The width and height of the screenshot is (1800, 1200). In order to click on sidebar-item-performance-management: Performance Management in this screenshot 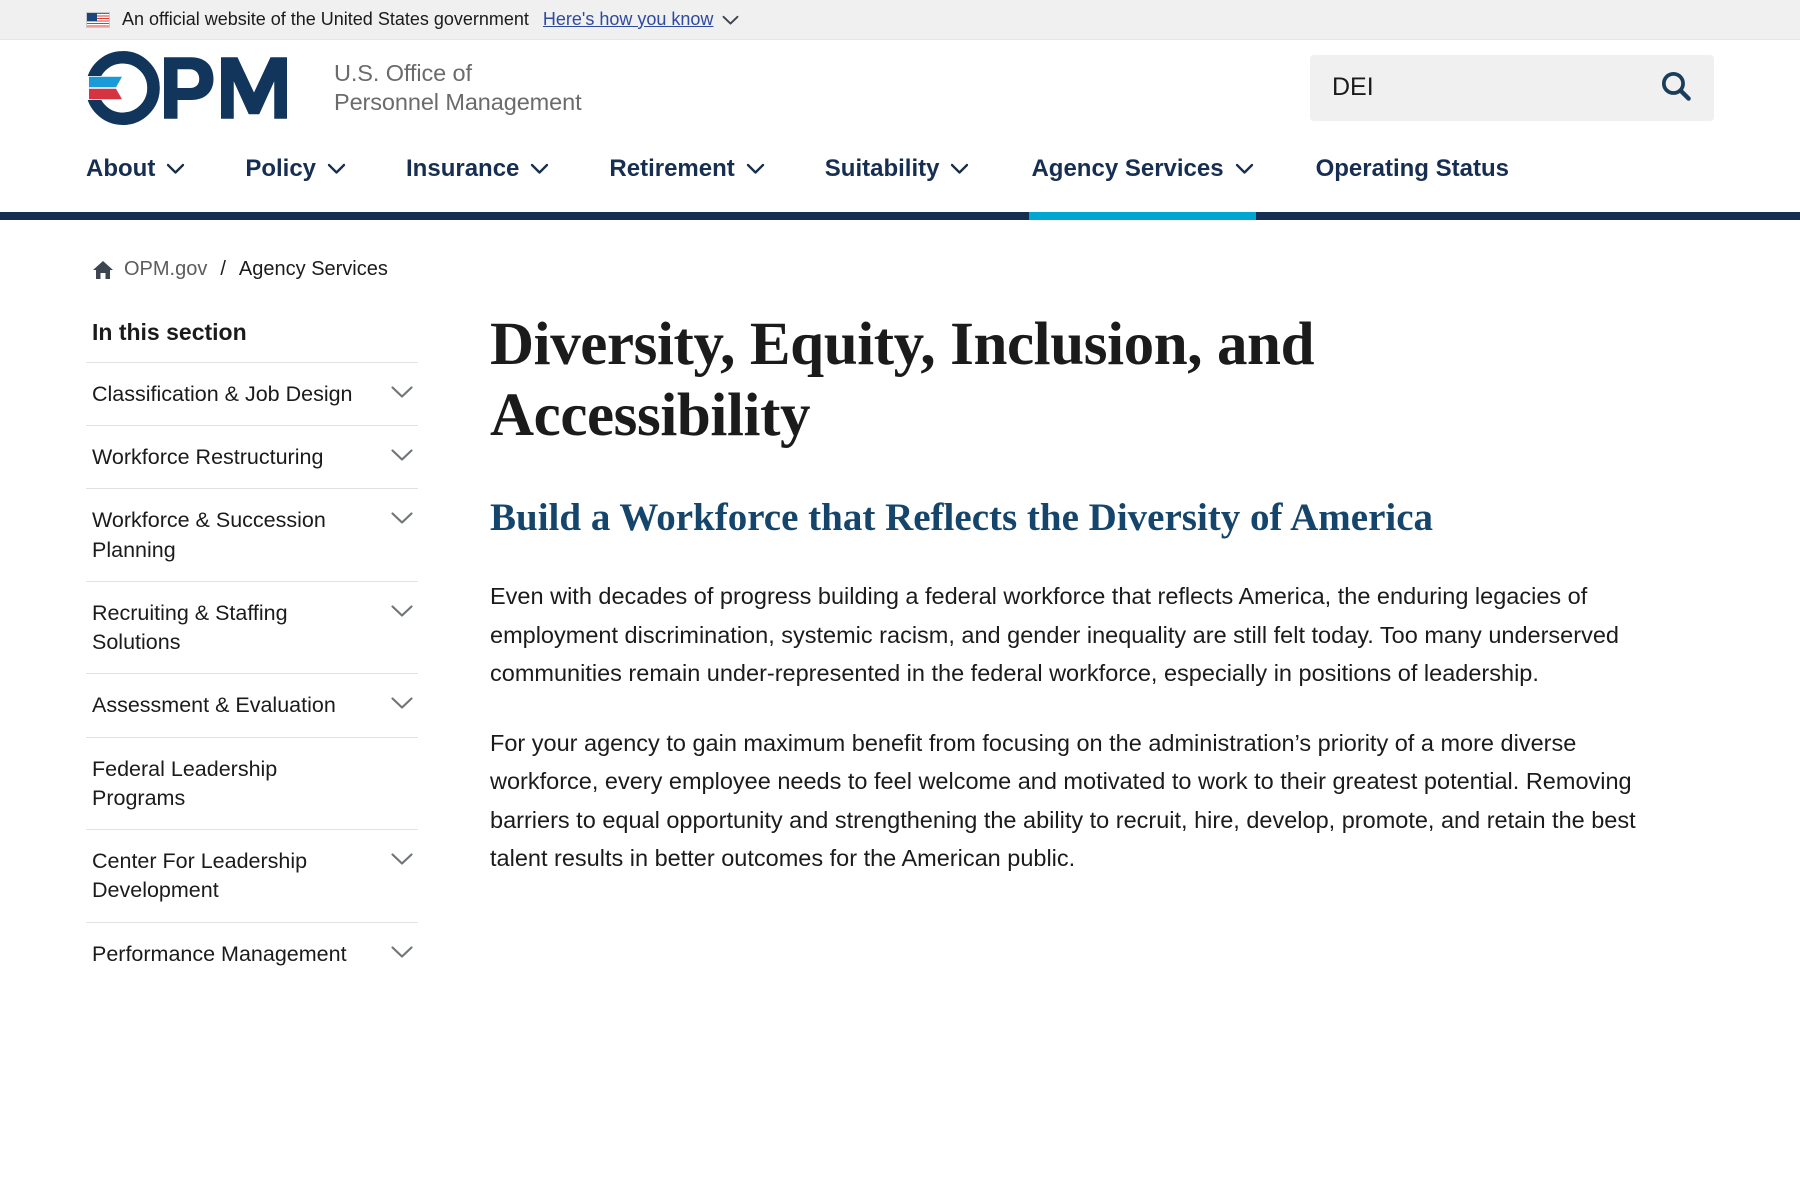, I will do `click(252, 953)`.